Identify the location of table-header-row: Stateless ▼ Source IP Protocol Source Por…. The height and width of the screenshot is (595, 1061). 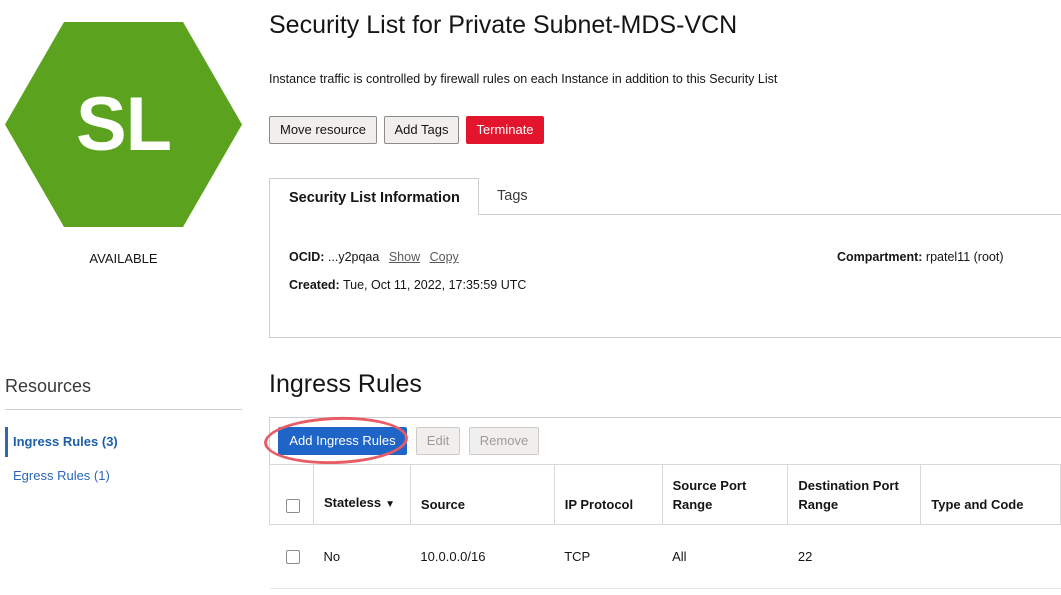
(665, 494).